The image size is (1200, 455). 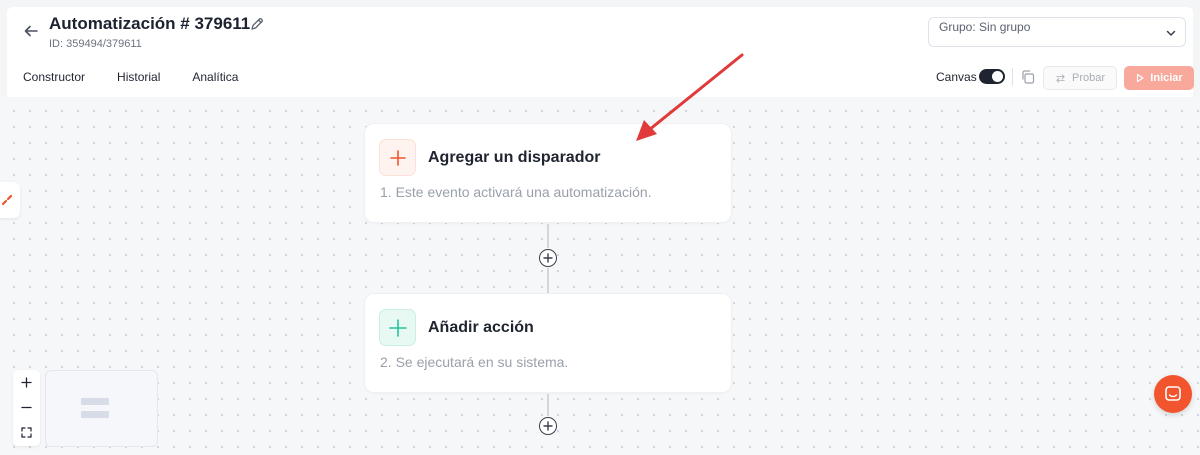 What do you see at coordinates (992, 76) in the screenshot?
I see `canvas-toggle` at bounding box center [992, 76].